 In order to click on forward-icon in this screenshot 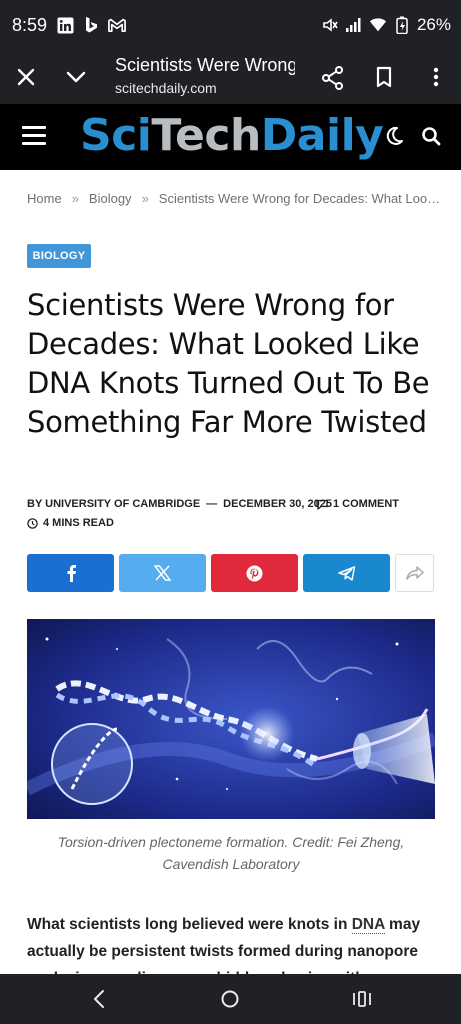, I will do `click(414, 573)`.